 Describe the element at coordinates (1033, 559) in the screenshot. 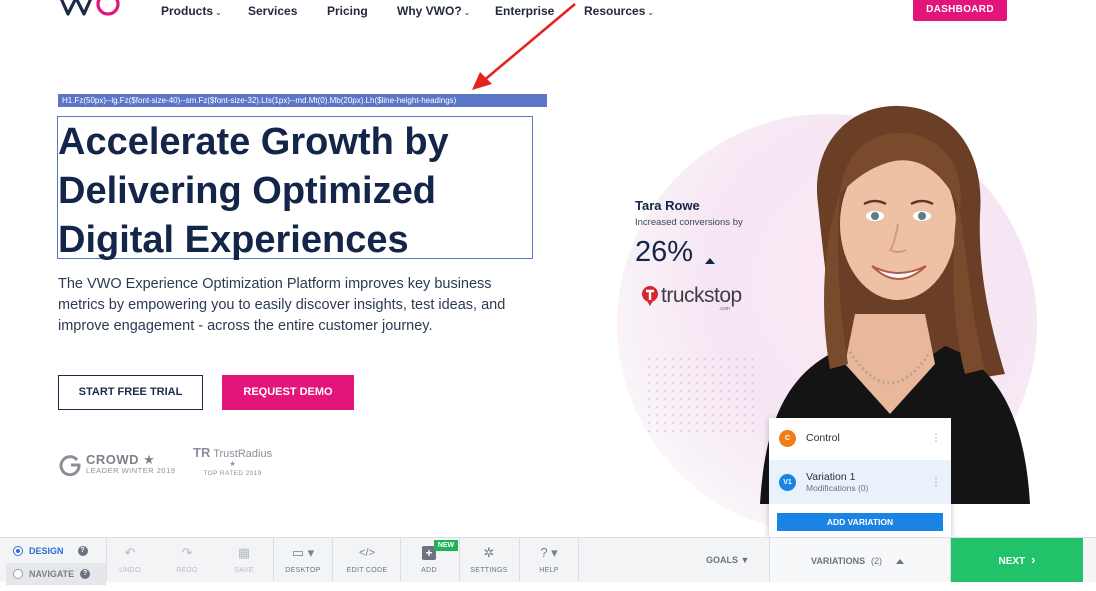

I see `chevron-right-icon: ›` at that location.